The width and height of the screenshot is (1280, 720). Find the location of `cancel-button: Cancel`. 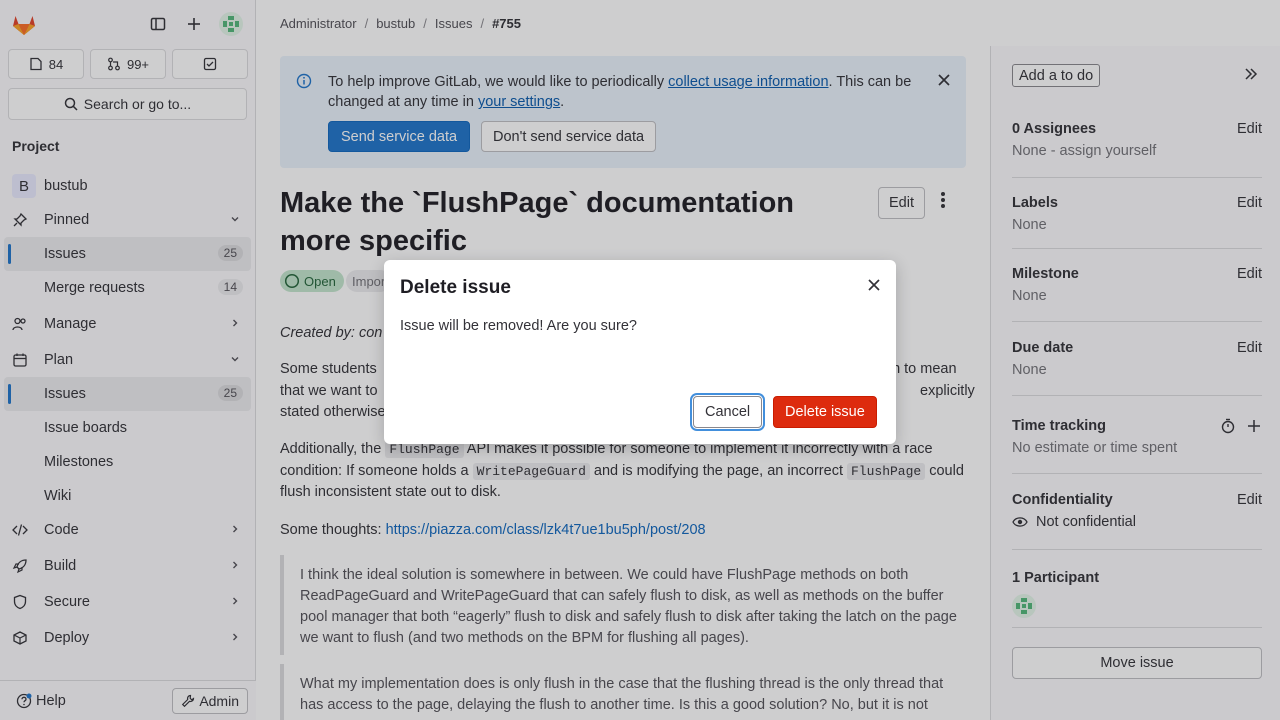

cancel-button: Cancel is located at coordinates (728, 412).